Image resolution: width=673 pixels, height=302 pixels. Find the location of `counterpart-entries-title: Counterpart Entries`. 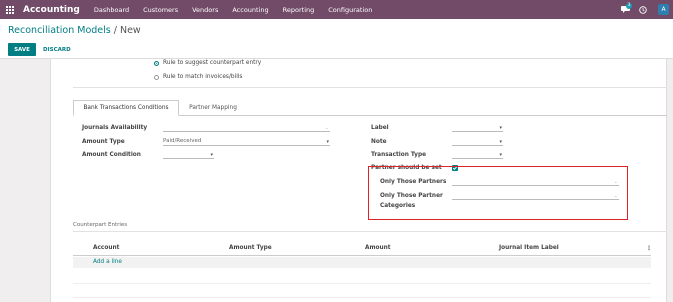

counterpart-entries-title: Counterpart Entries is located at coordinates (100, 225).